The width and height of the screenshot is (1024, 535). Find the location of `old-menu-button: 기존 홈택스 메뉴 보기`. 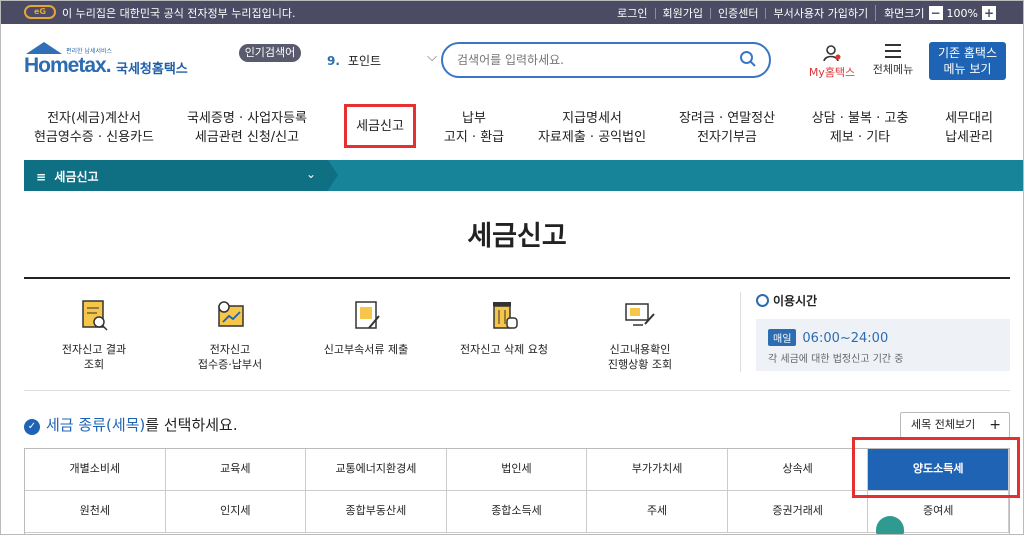

old-menu-button: 기존 홈택스 메뉴 보기 is located at coordinates (967, 61).